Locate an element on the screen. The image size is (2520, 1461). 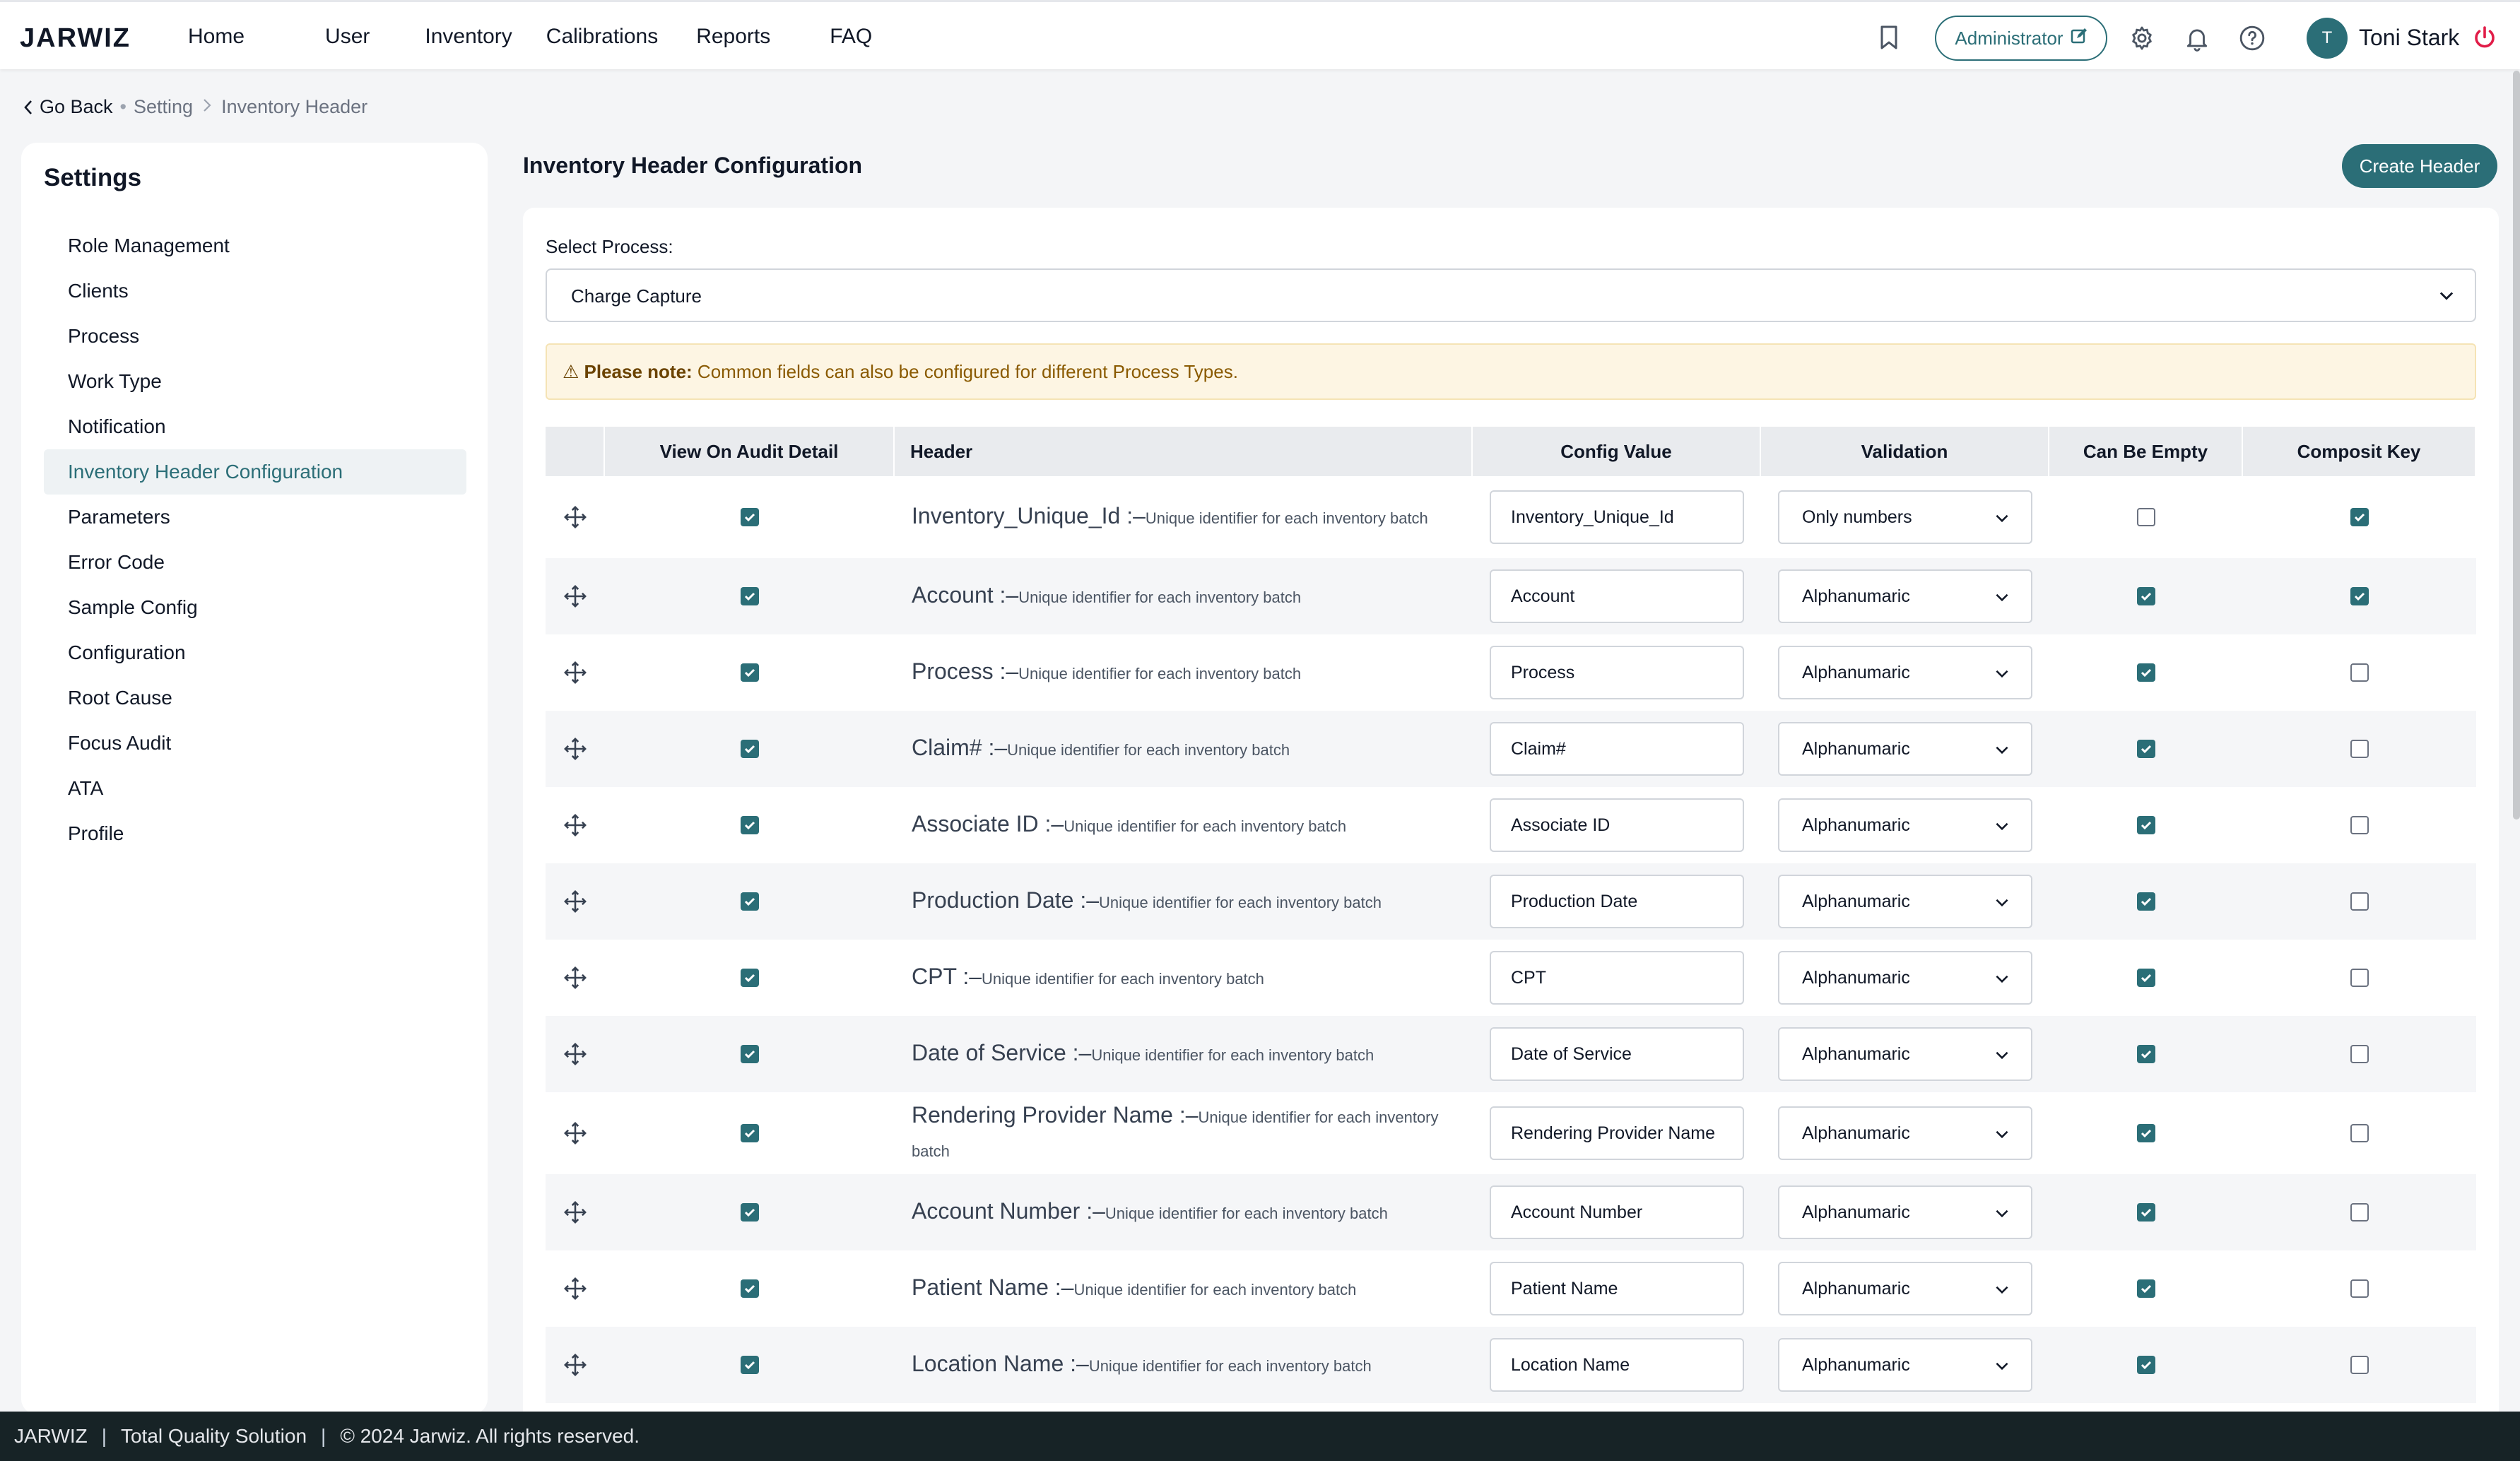
sidebar-item-profile: Profile is located at coordinates (255, 833).